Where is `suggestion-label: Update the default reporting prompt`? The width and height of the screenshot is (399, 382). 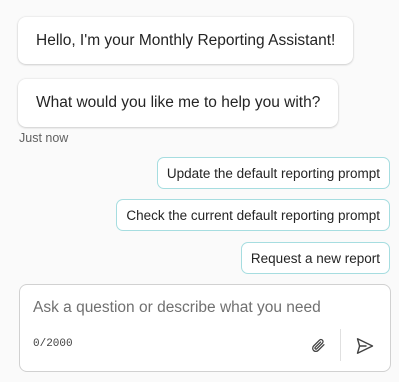 suggestion-label: Update the default reporting prompt is located at coordinates (273, 173).